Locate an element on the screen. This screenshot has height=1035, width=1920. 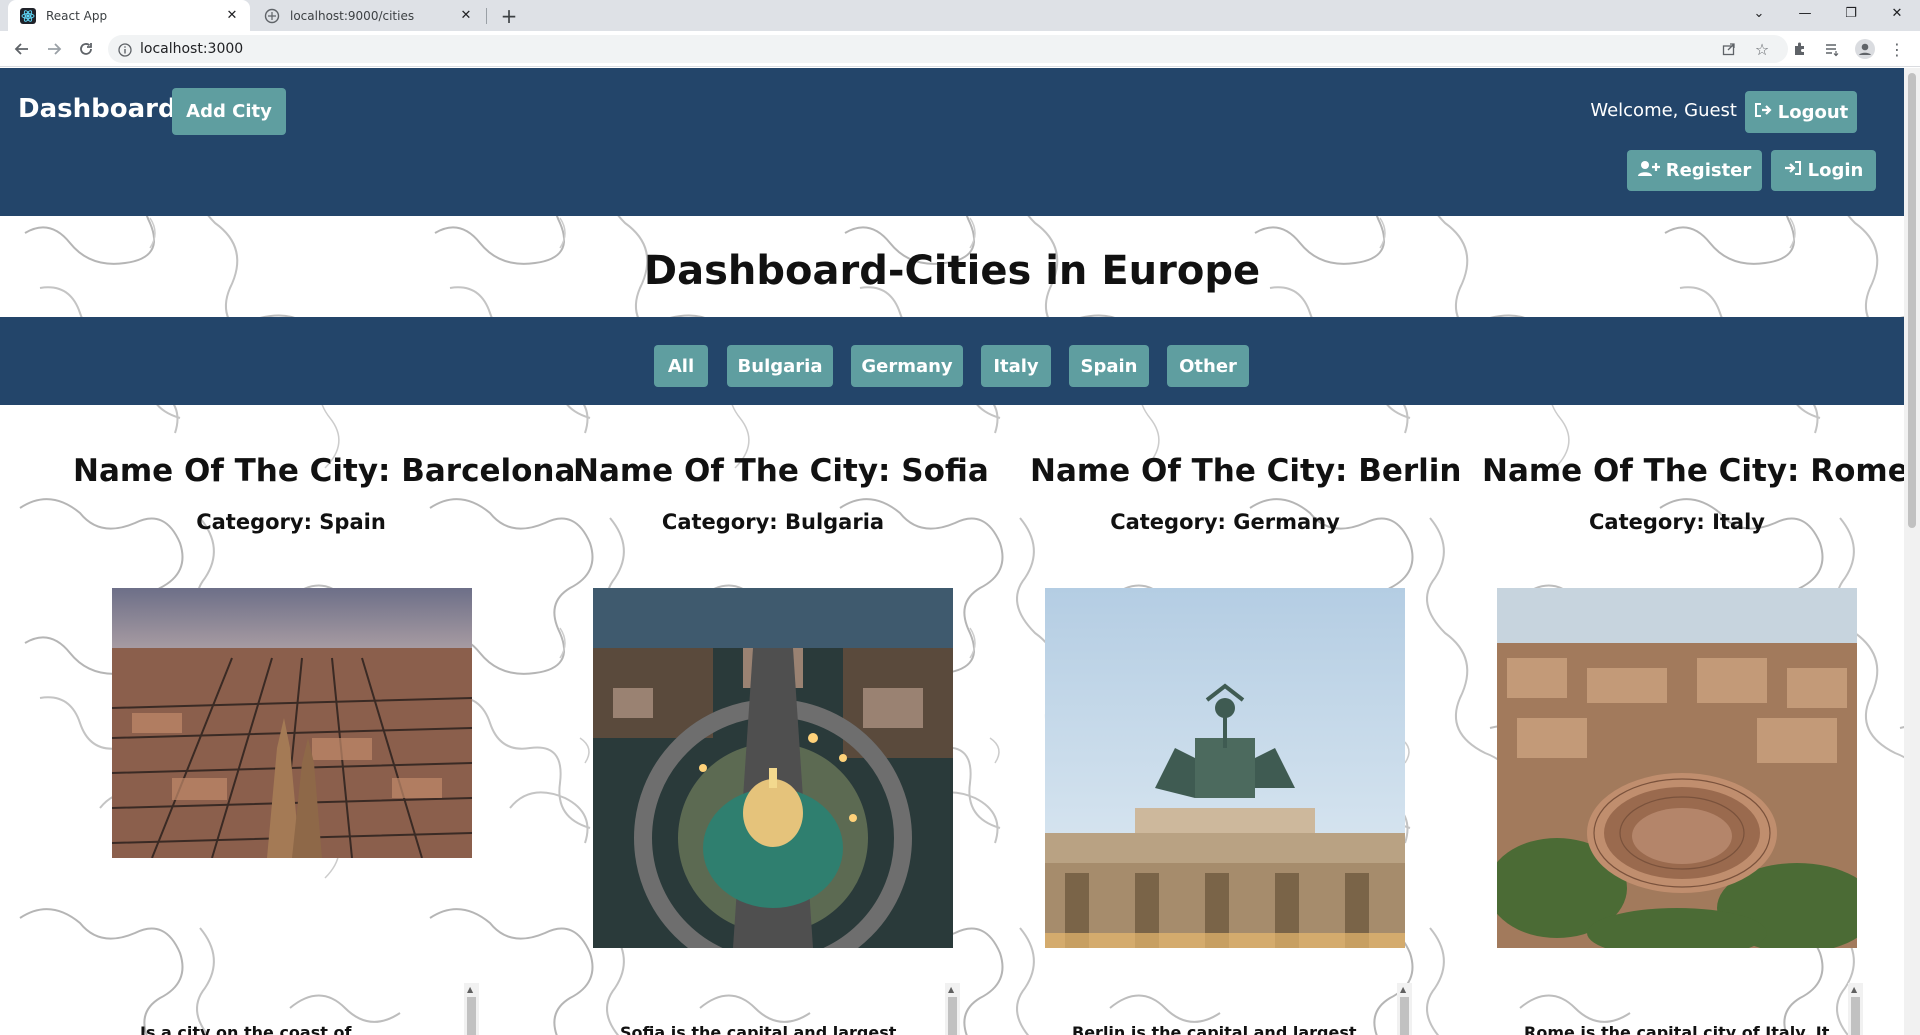
close-window-icon: ✕ is located at coordinates (1897, 13).